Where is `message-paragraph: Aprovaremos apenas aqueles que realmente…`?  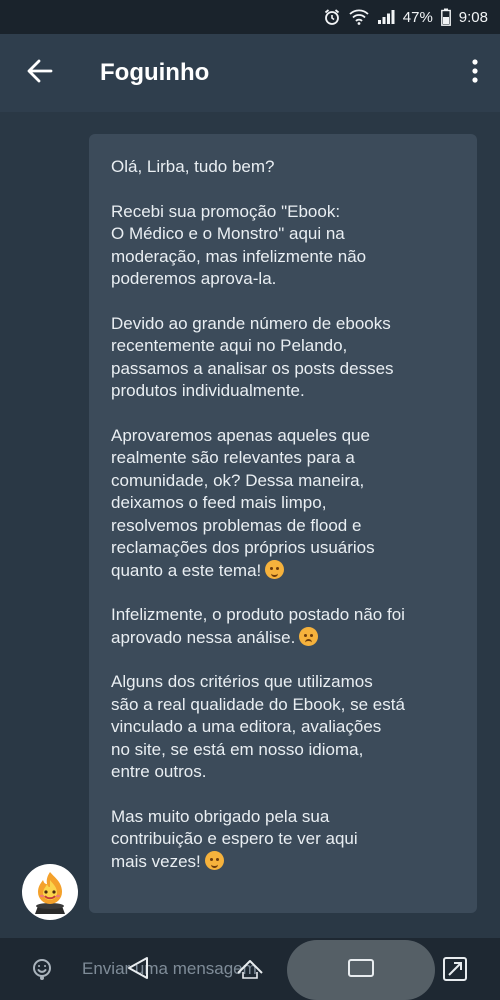
message-paragraph: Aprovaremos apenas aqueles que realmente… is located at coordinates (284, 504).